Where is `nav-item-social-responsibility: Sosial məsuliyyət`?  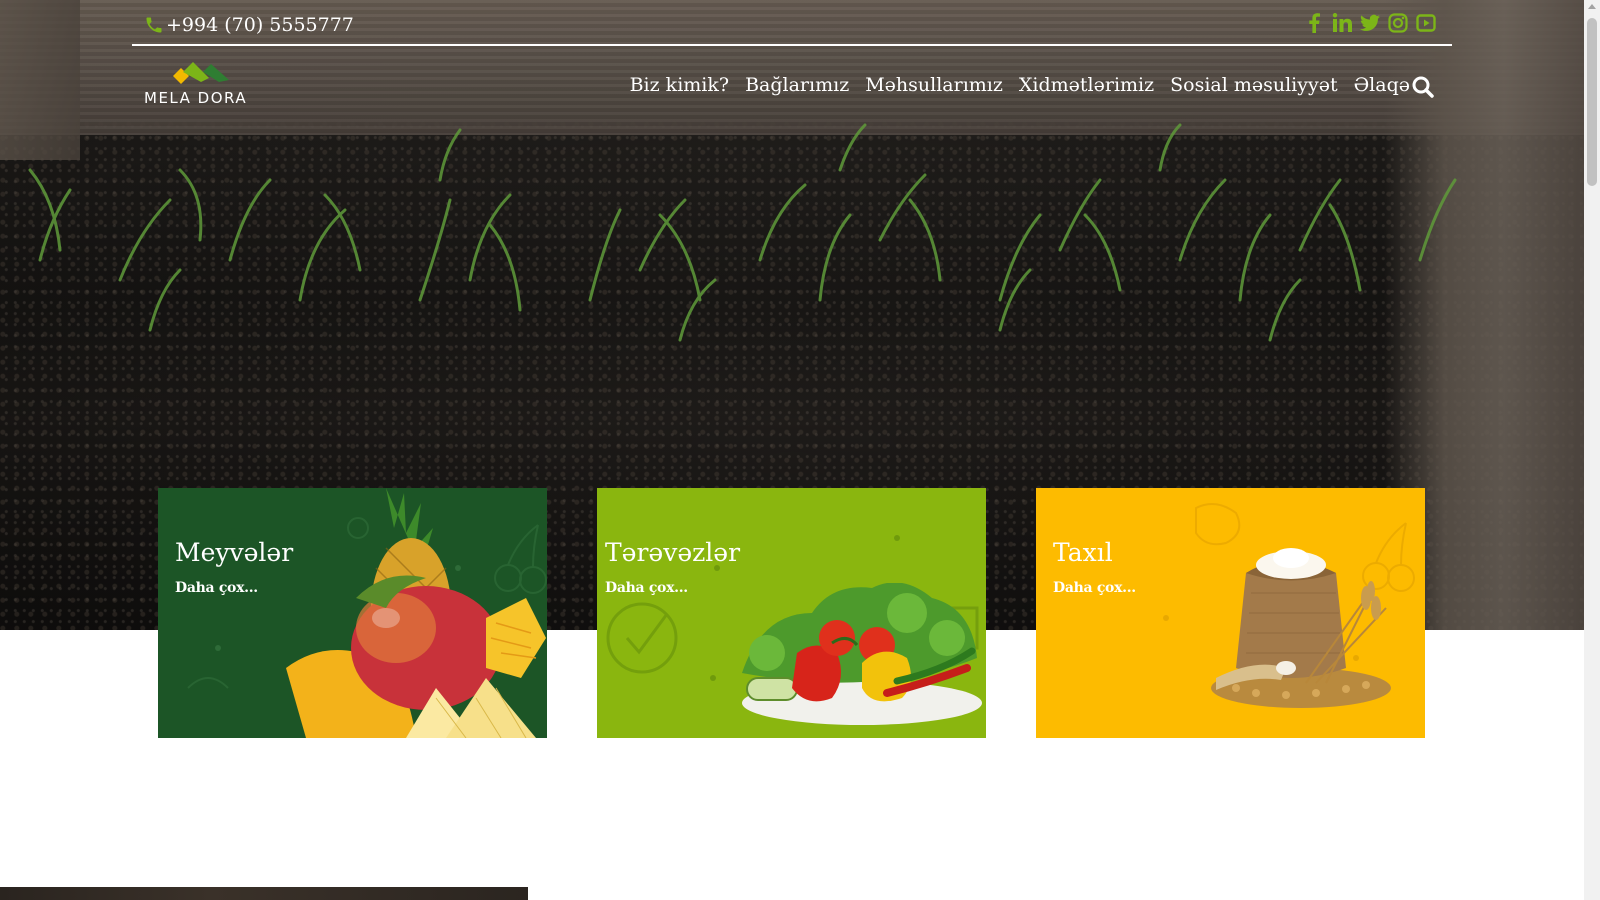 nav-item-social-responsibility: Sosial məsuliyyət is located at coordinates (1253, 85).